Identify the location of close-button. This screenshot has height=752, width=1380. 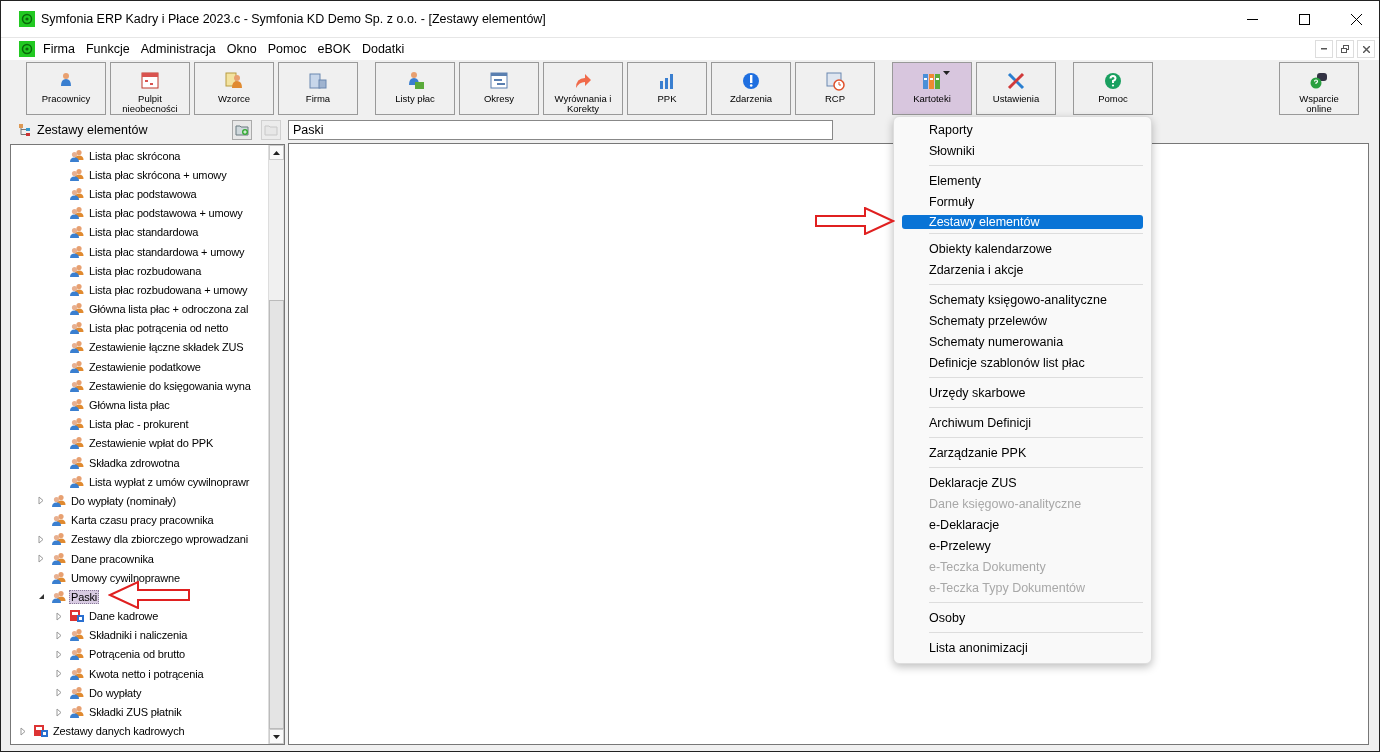
(1366, 49).